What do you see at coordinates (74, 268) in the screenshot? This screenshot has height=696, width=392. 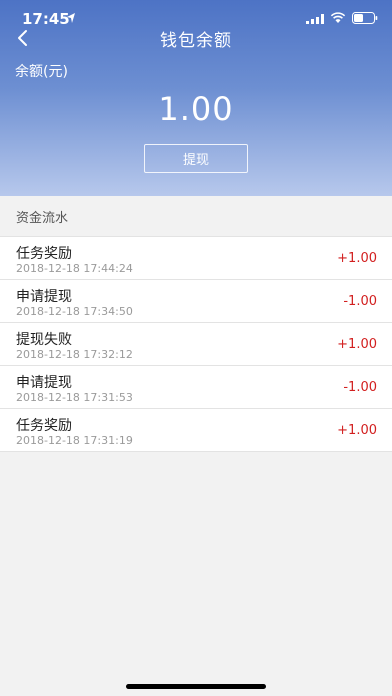 I see `transaction-time: 2018-12-18 17:44:24` at bounding box center [74, 268].